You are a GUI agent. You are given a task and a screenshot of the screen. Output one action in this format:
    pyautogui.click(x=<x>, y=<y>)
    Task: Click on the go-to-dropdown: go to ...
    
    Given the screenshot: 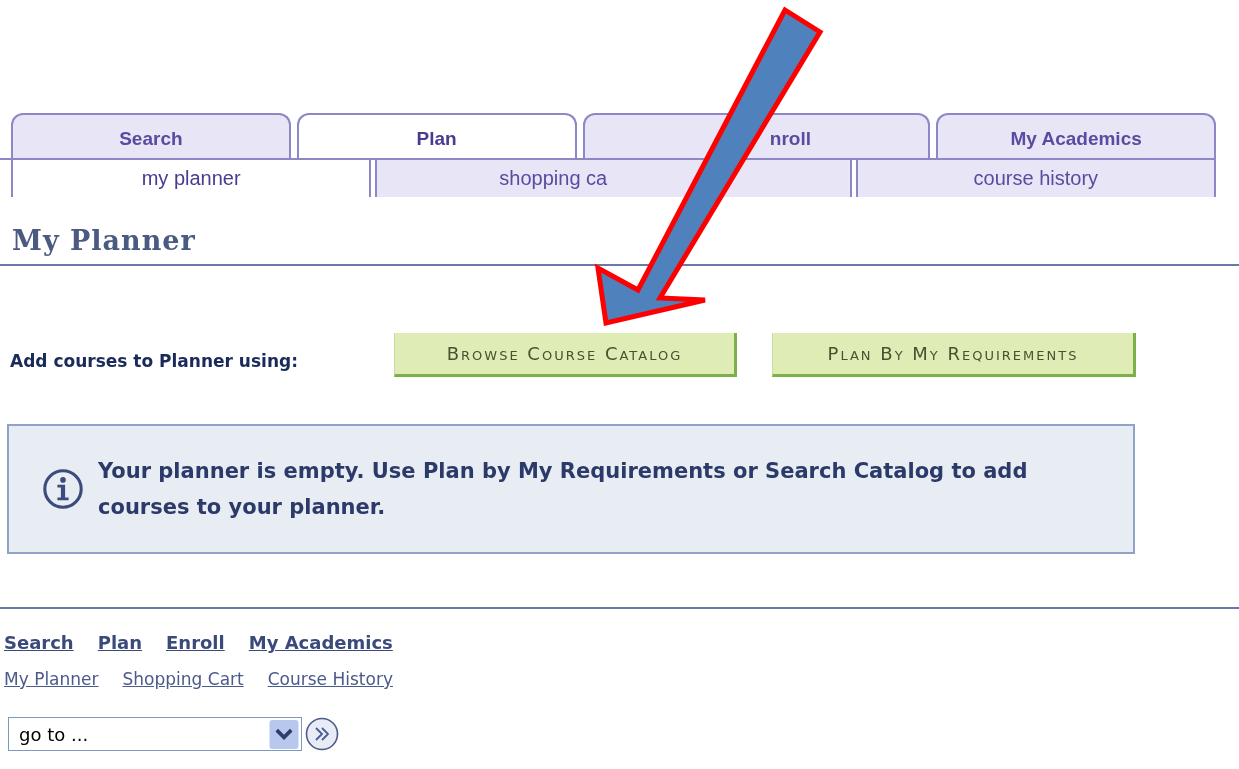 What is the action you would take?
    pyautogui.click(x=155, y=734)
    